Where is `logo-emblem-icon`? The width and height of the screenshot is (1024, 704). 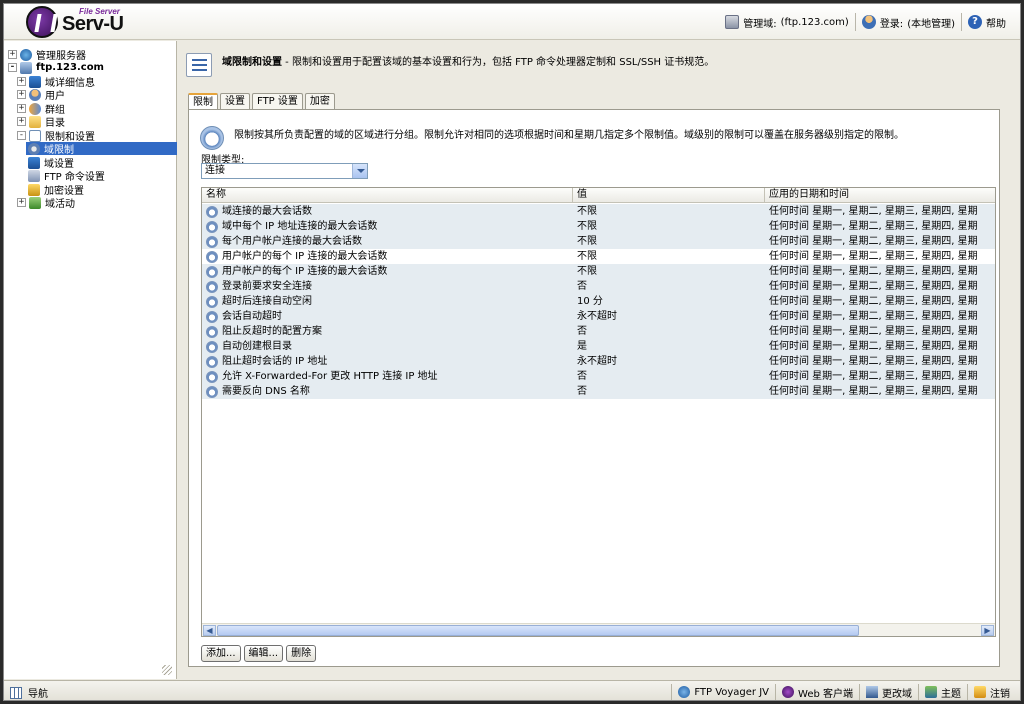
logo-emblem-icon is located at coordinates (42, 22).